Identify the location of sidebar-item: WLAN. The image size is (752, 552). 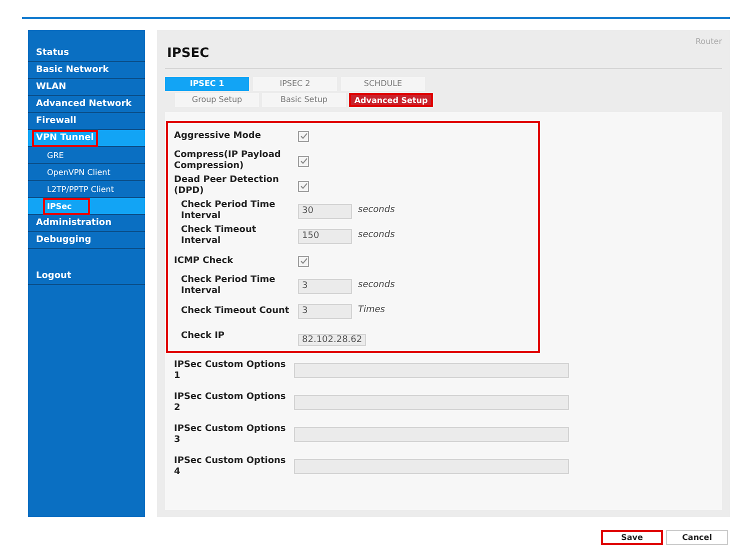
(86, 87).